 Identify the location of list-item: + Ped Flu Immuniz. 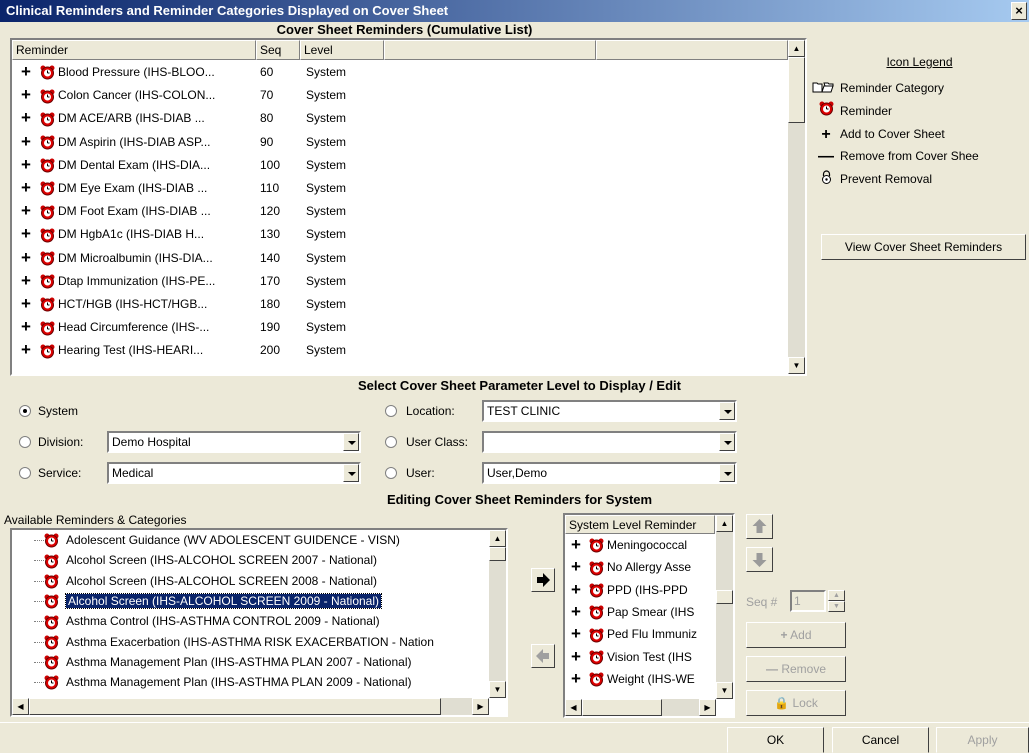
(640, 634).